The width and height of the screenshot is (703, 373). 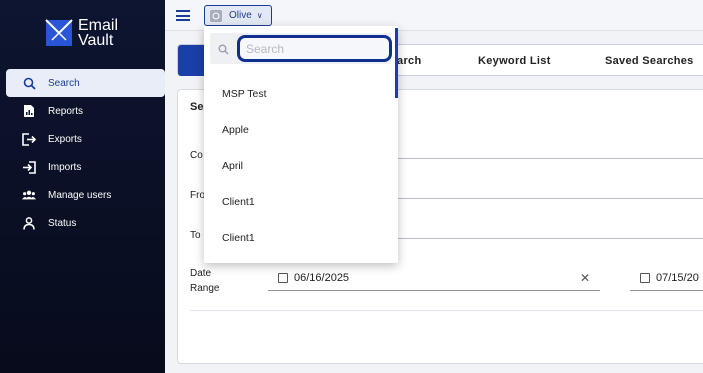 I want to click on from-label: Fro, so click(x=197, y=195).